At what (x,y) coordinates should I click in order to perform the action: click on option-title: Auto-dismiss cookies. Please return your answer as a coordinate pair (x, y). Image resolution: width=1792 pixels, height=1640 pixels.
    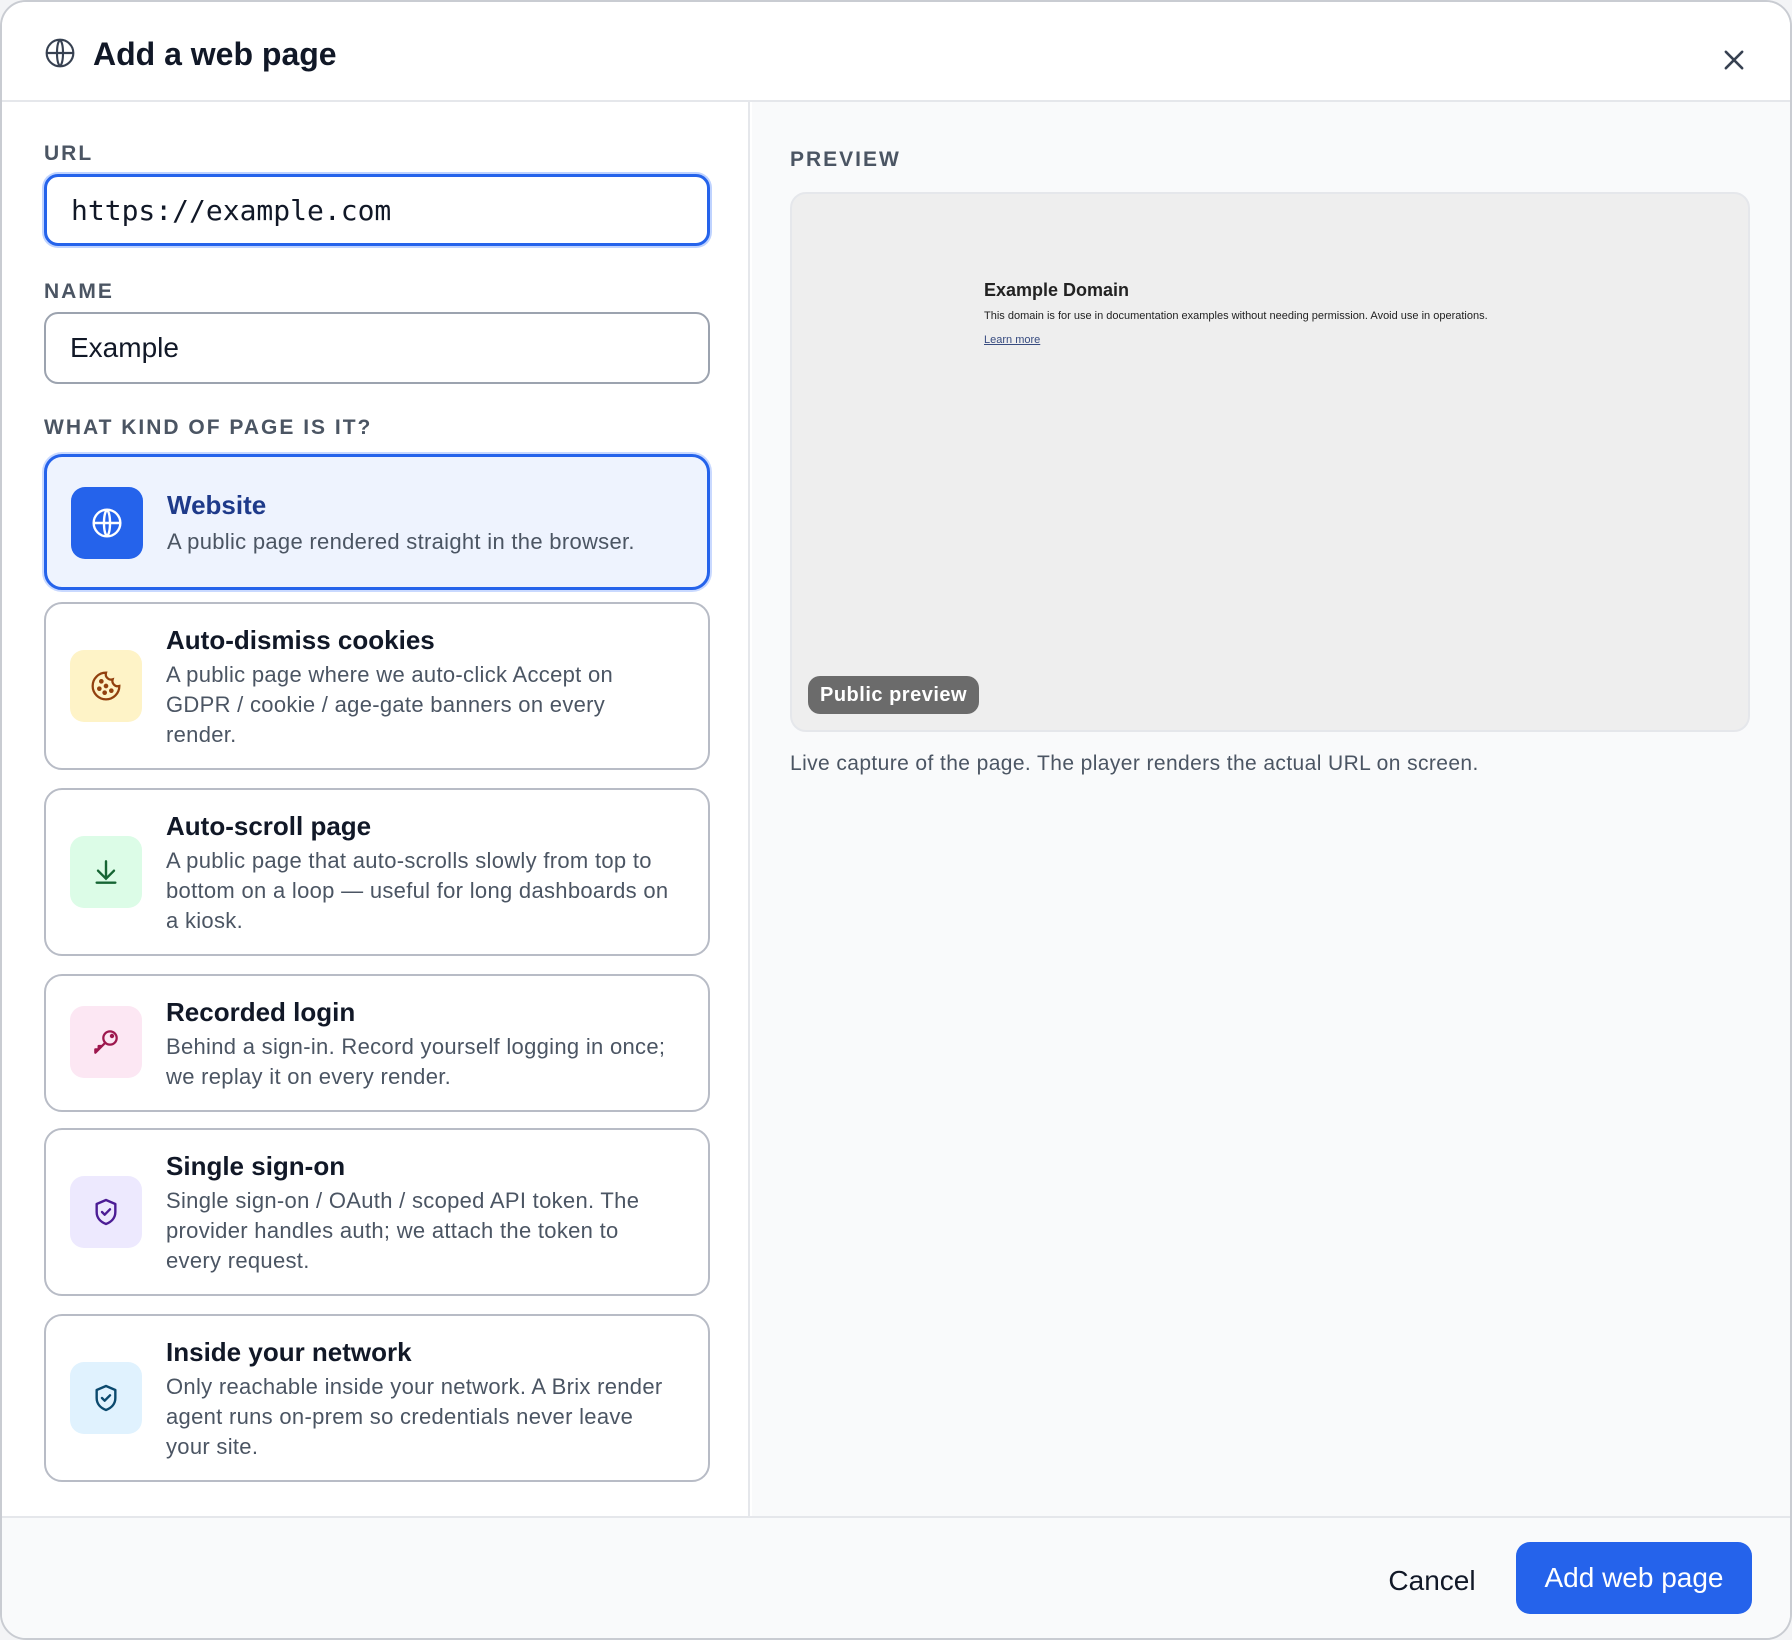
    Looking at the image, I should click on (300, 640).